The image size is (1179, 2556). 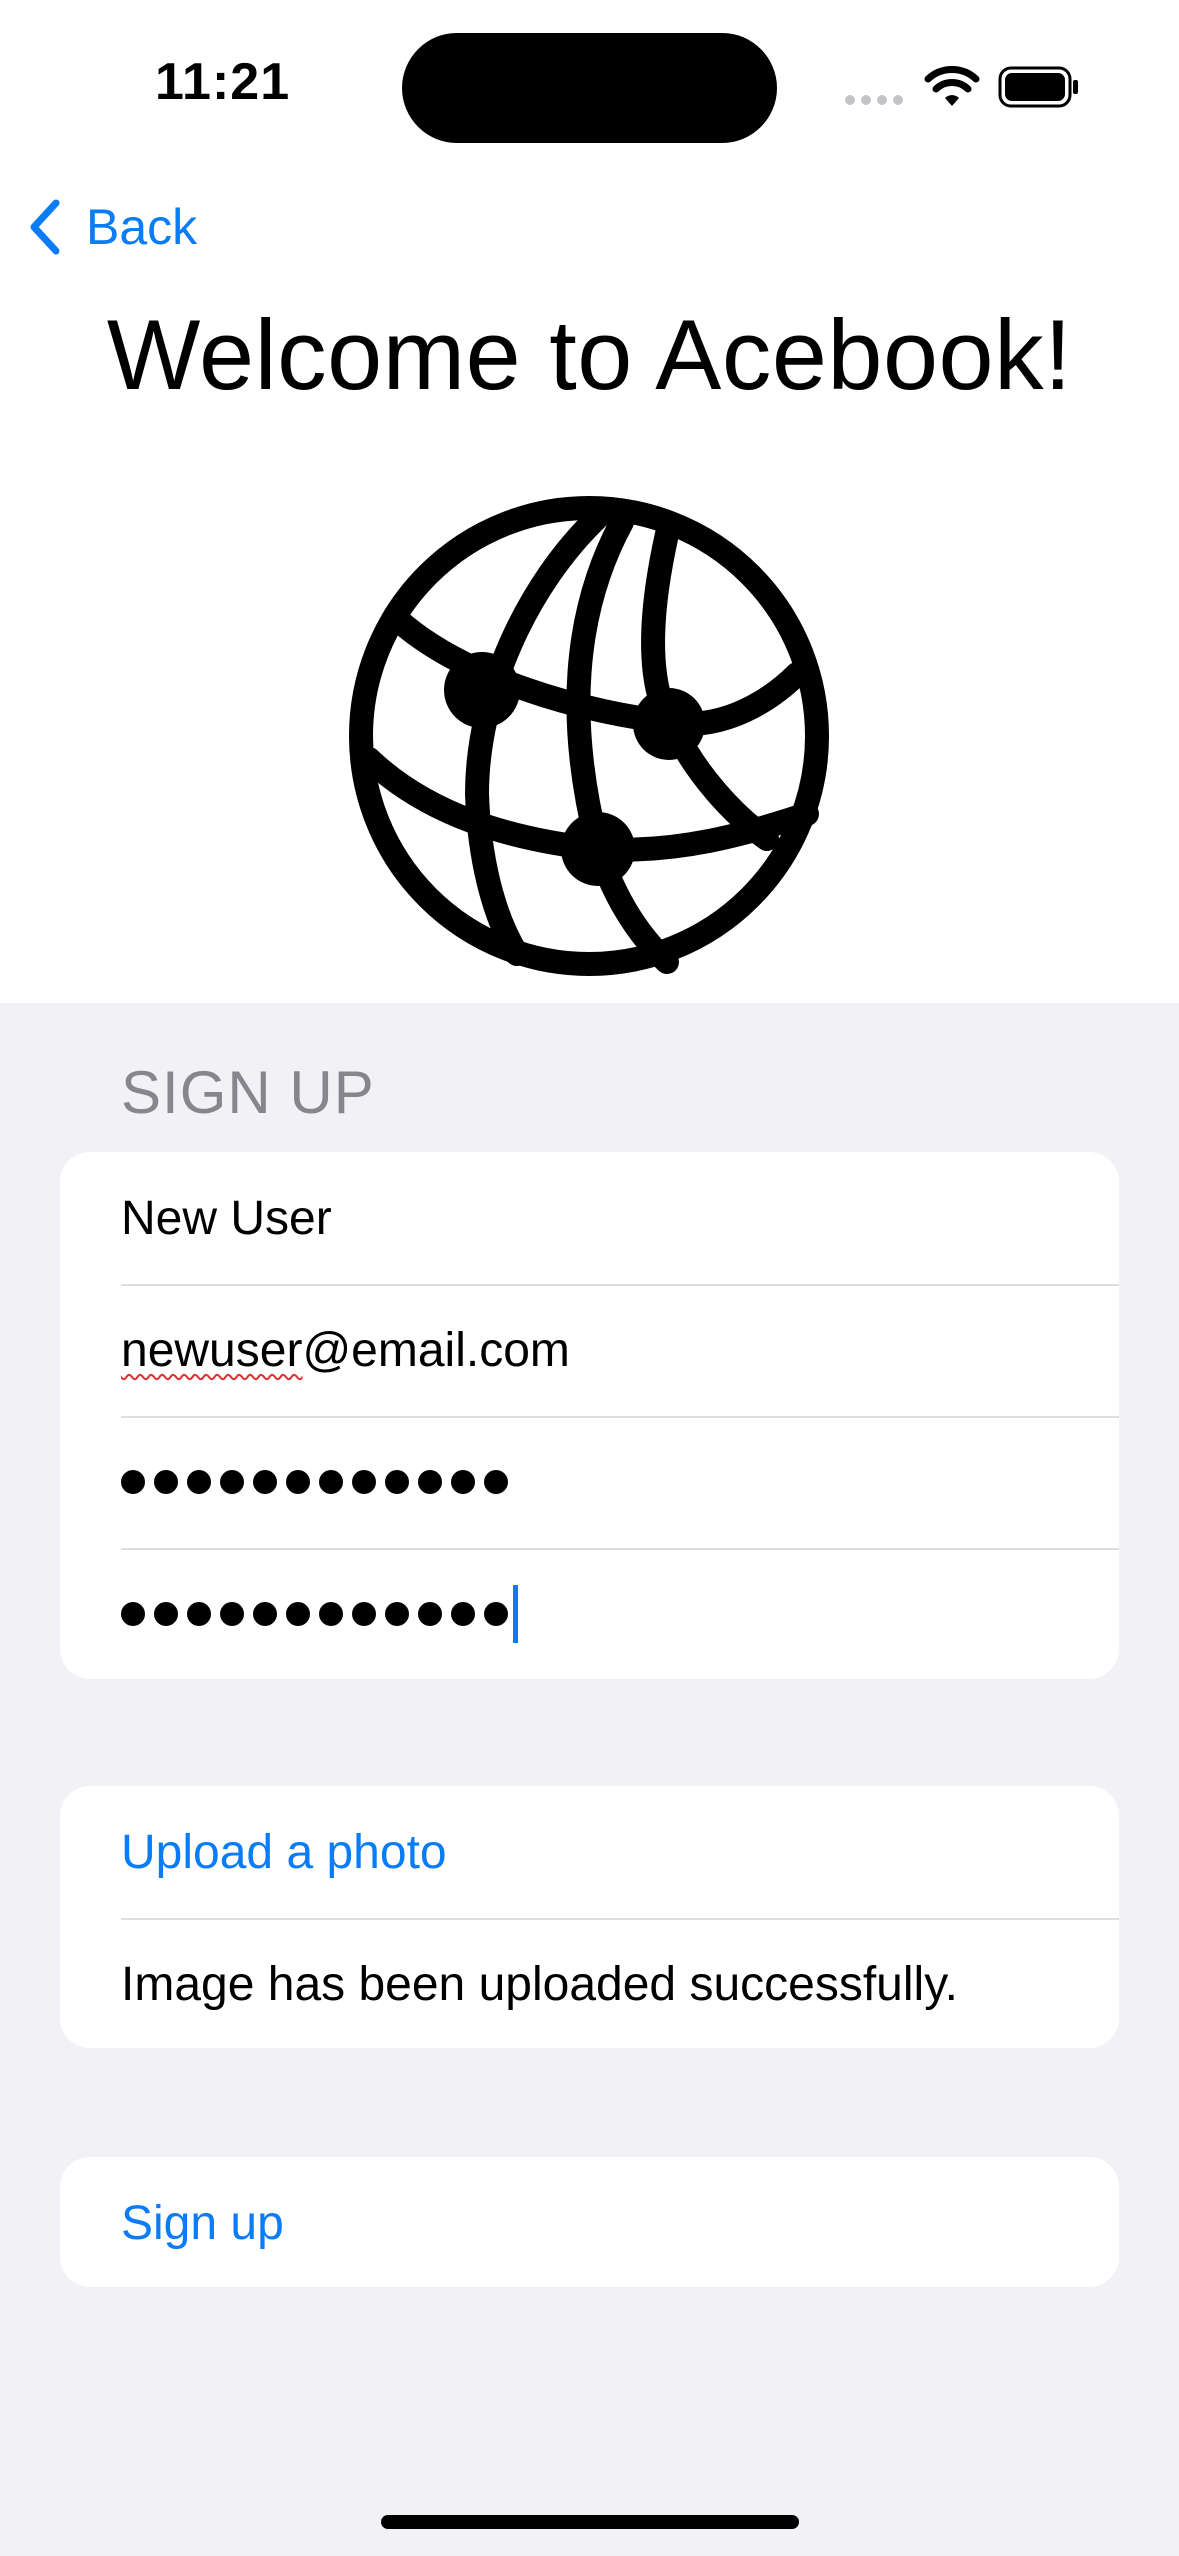 I want to click on dynamic-island, so click(x=589, y=88).